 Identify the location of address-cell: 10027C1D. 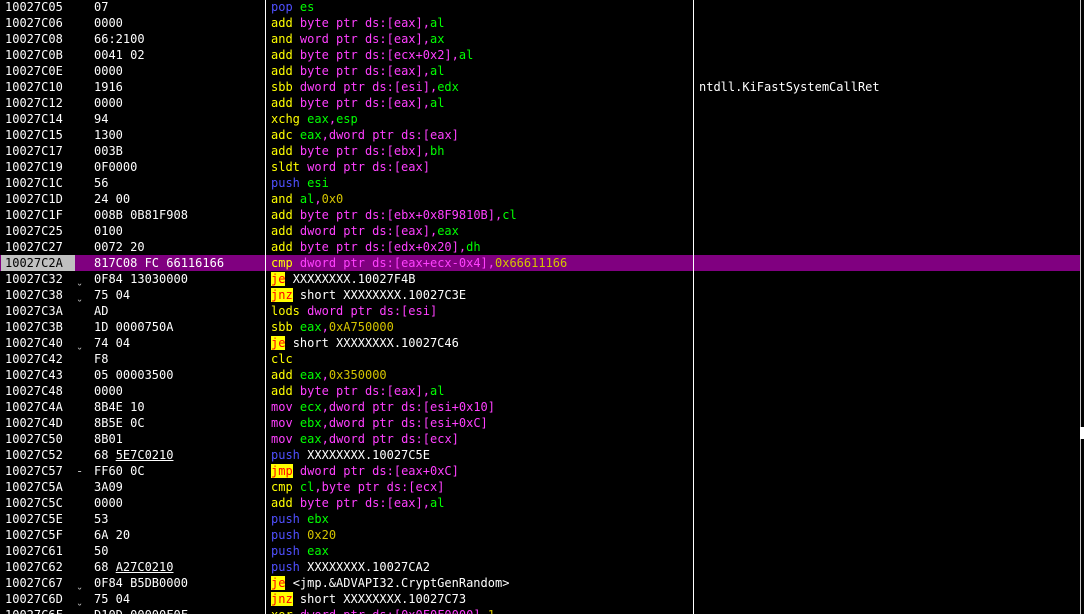
(34, 199).